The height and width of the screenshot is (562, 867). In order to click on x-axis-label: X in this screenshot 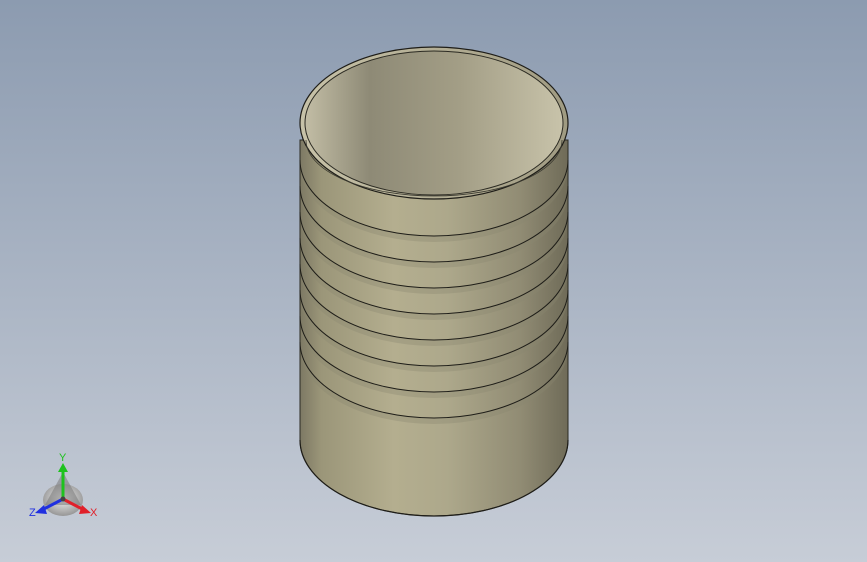, I will do `click(94, 513)`.